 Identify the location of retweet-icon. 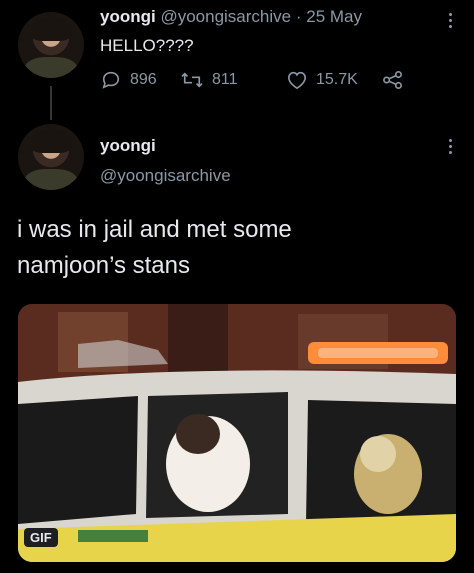
(192, 80).